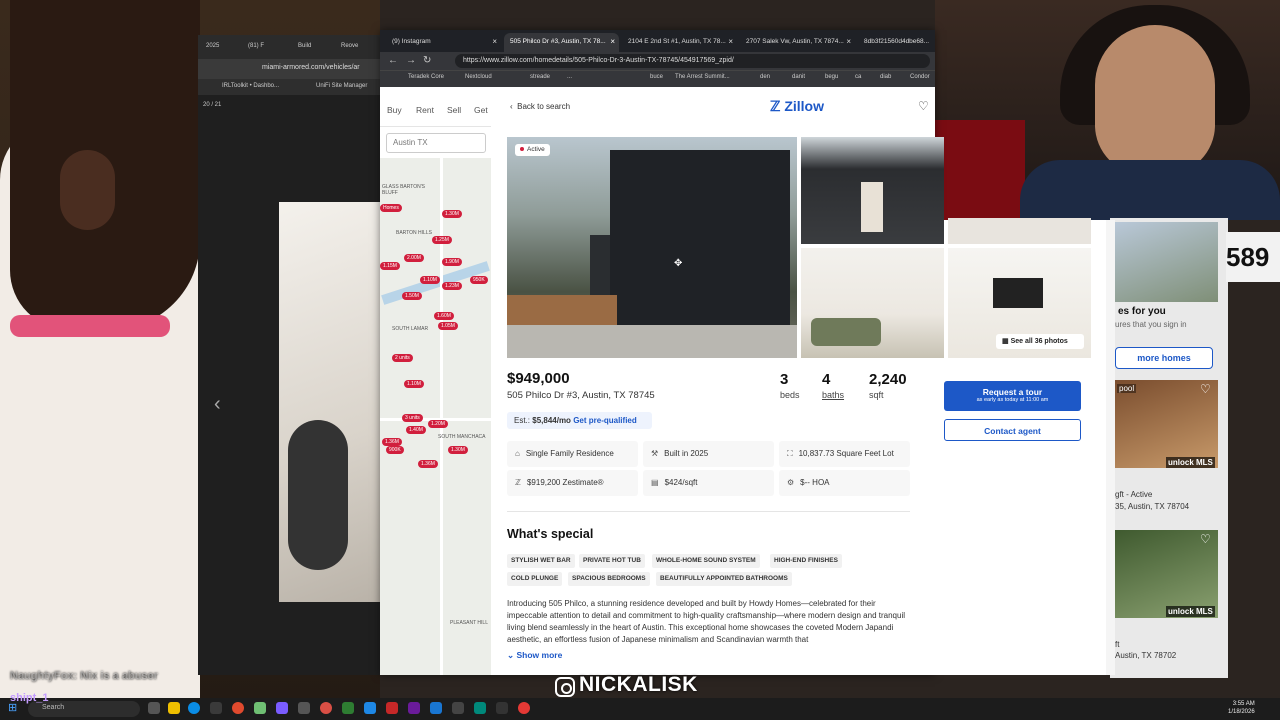  Describe the element at coordinates (427, 60) in the screenshot. I see `reload-icon: ↻` at that location.